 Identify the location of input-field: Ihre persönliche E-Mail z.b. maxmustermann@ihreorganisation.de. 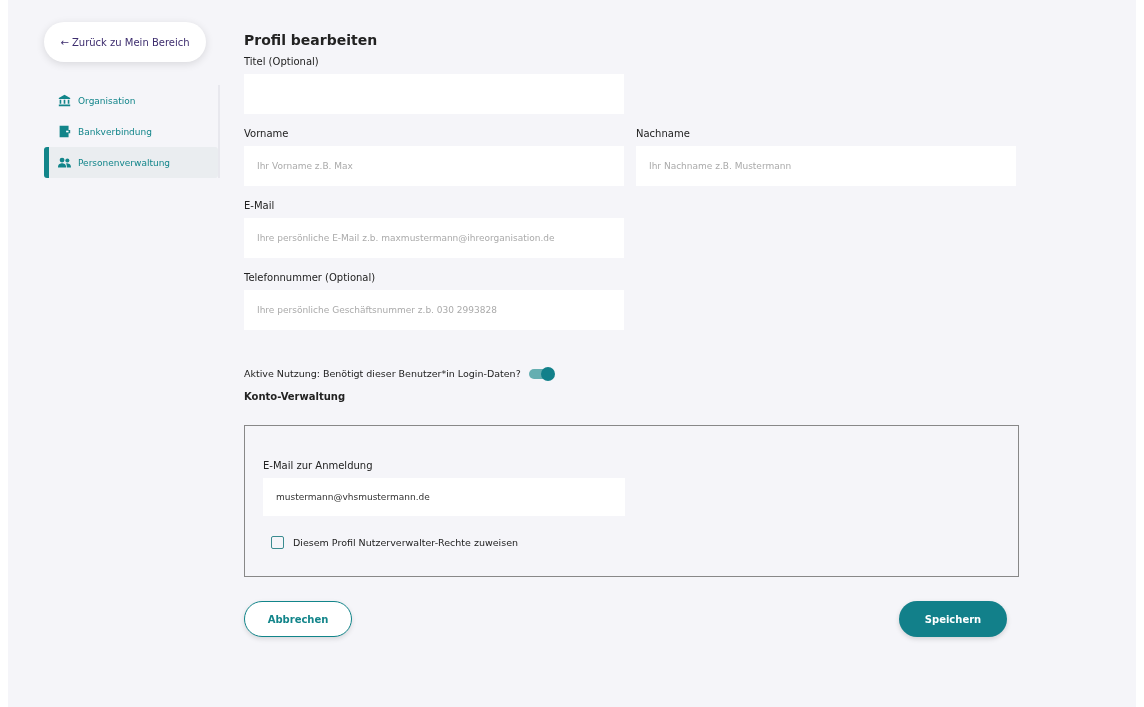
(434, 238).